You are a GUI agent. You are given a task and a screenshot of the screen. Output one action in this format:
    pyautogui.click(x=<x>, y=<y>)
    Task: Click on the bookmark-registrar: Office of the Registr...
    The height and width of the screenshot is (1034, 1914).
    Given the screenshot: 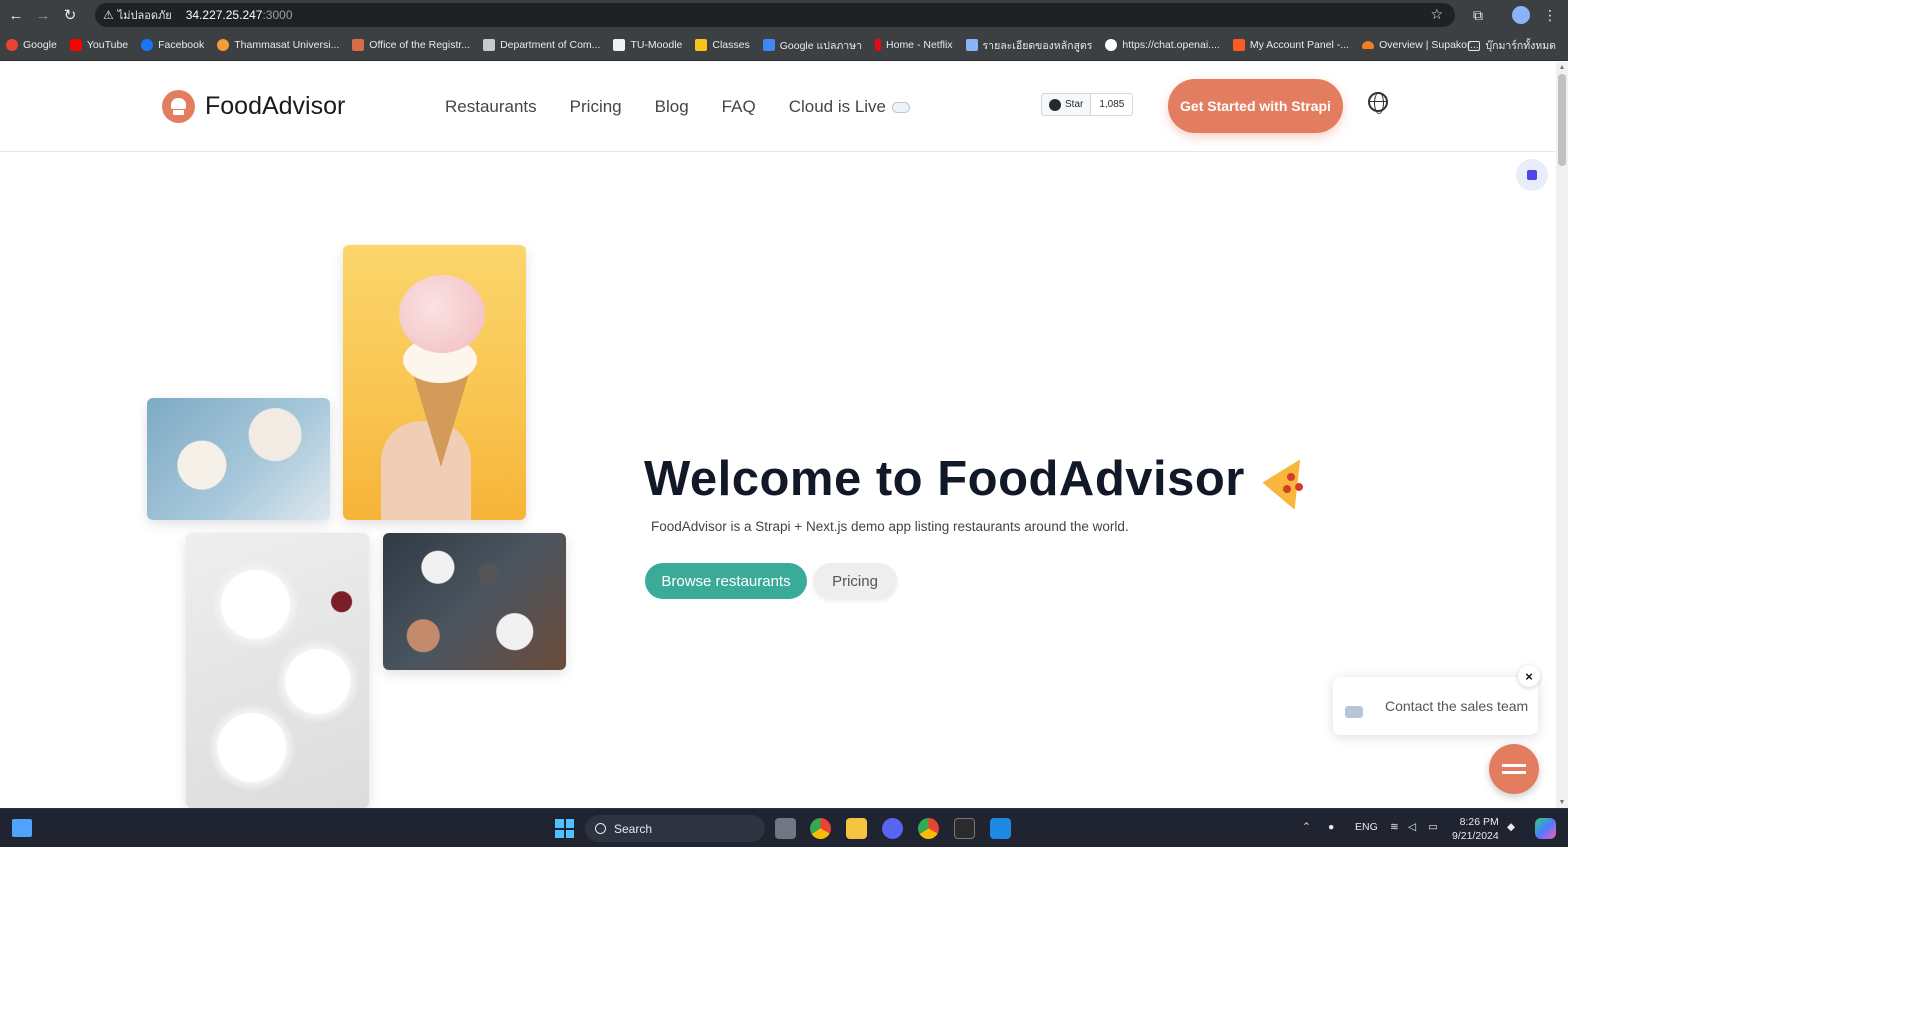 What is the action you would take?
    pyautogui.click(x=411, y=45)
    